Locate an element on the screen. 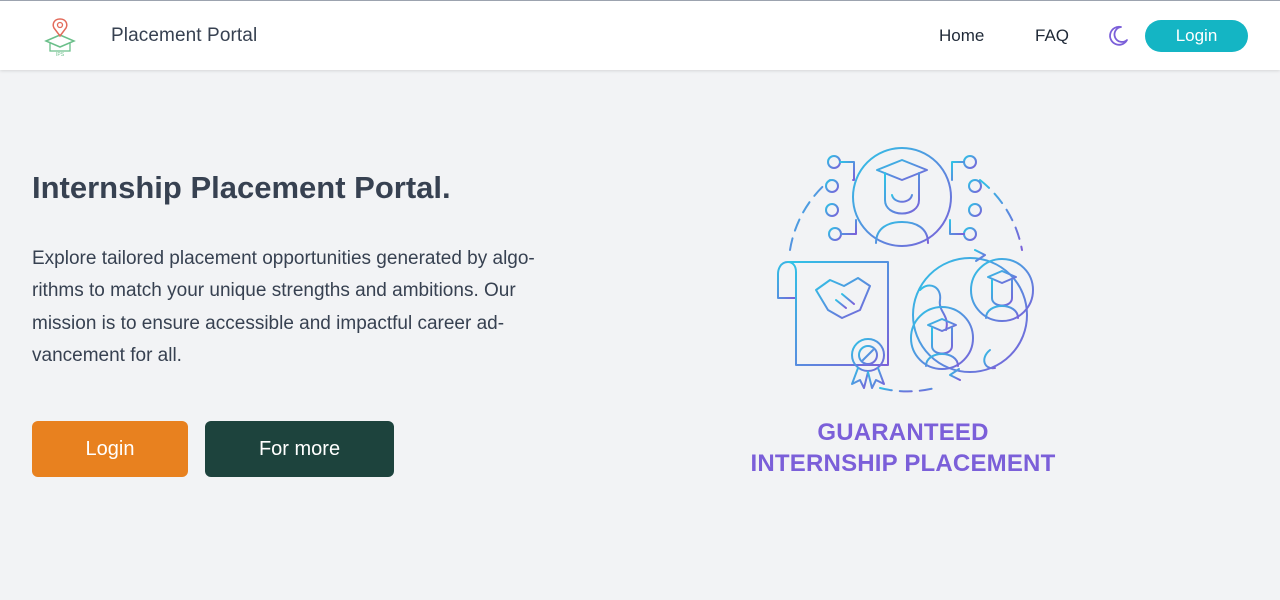 The height and width of the screenshot is (600, 1280). internship-placement-illustration-icon is located at coordinates (905, 270).